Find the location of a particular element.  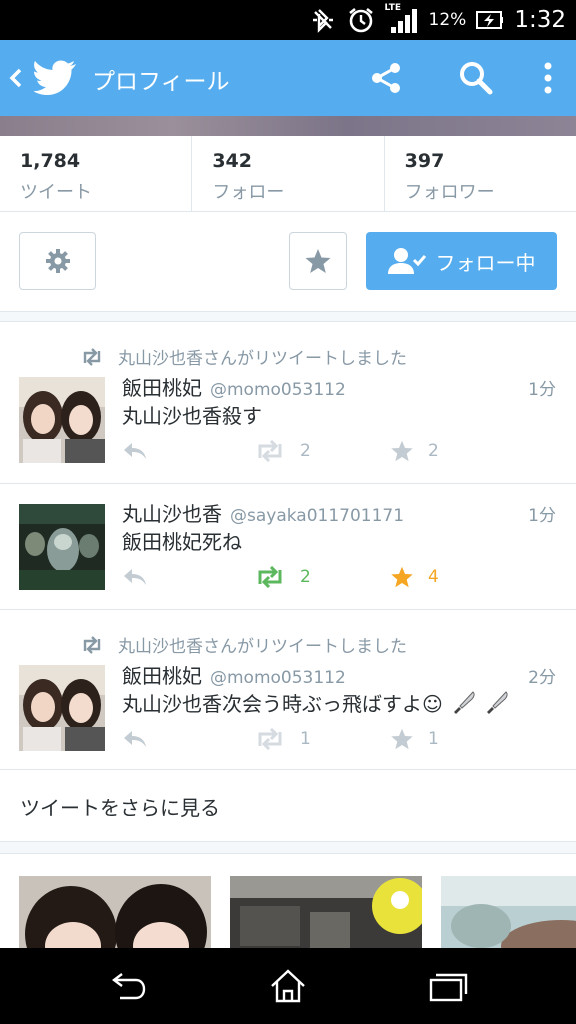

media-gallery is located at coordinates (288, 901).